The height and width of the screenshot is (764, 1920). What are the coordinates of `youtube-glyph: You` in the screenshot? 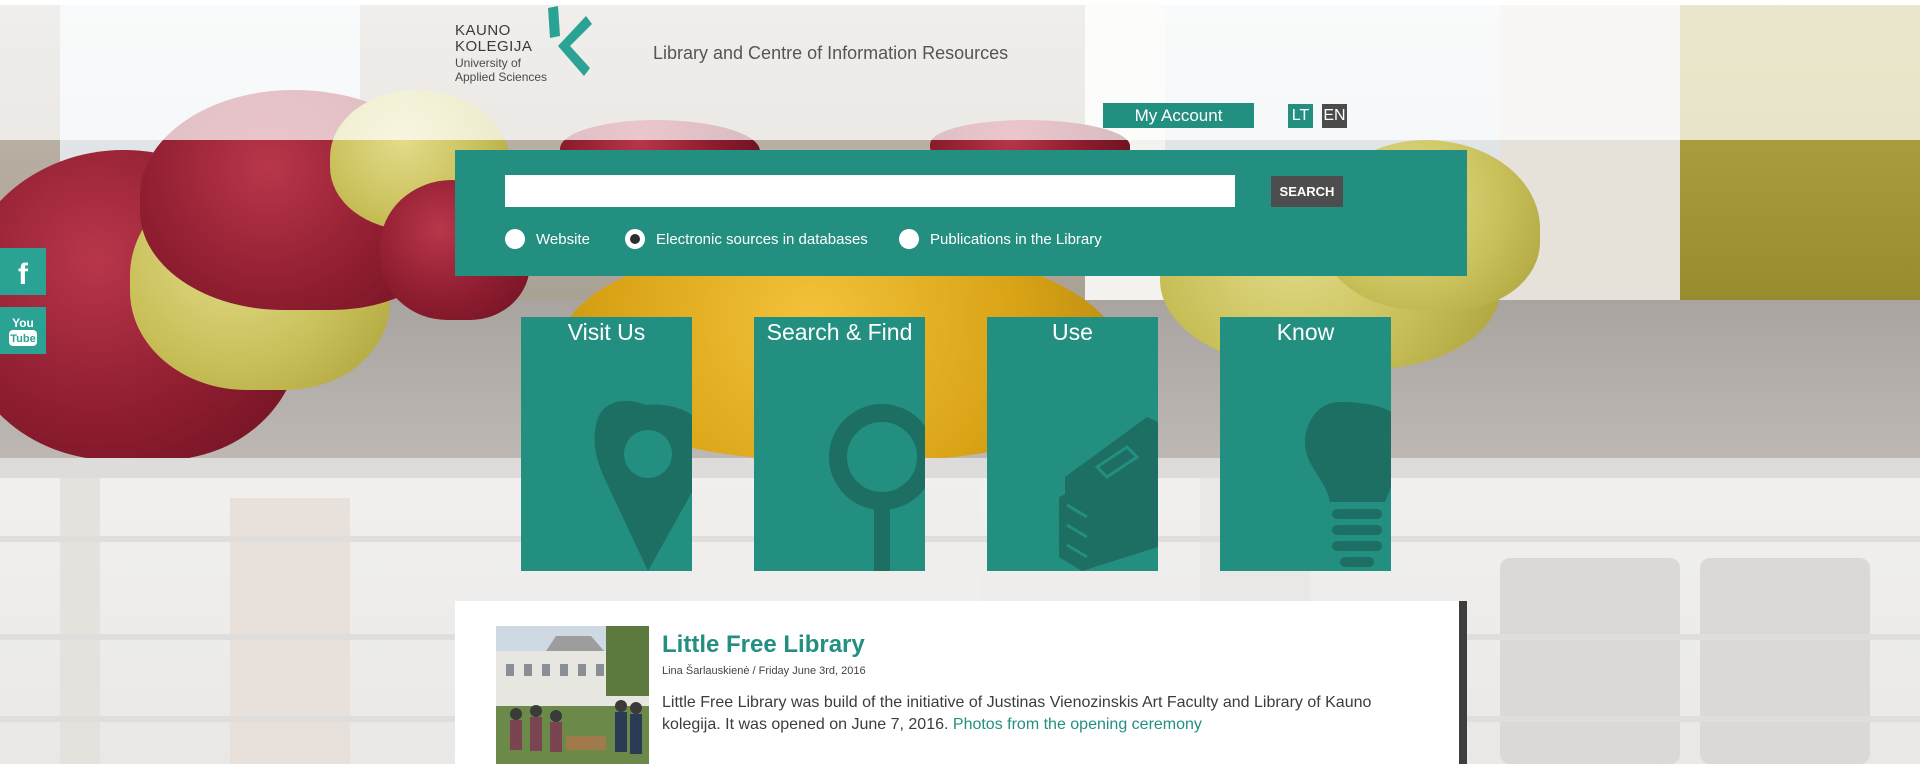 It's located at (23, 323).